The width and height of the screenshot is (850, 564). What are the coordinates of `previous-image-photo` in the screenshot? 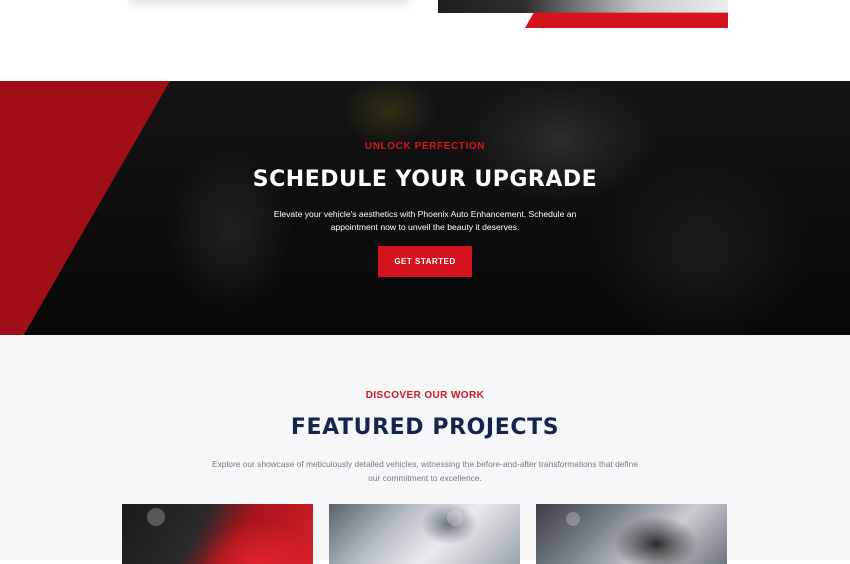 It's located at (583, 6).